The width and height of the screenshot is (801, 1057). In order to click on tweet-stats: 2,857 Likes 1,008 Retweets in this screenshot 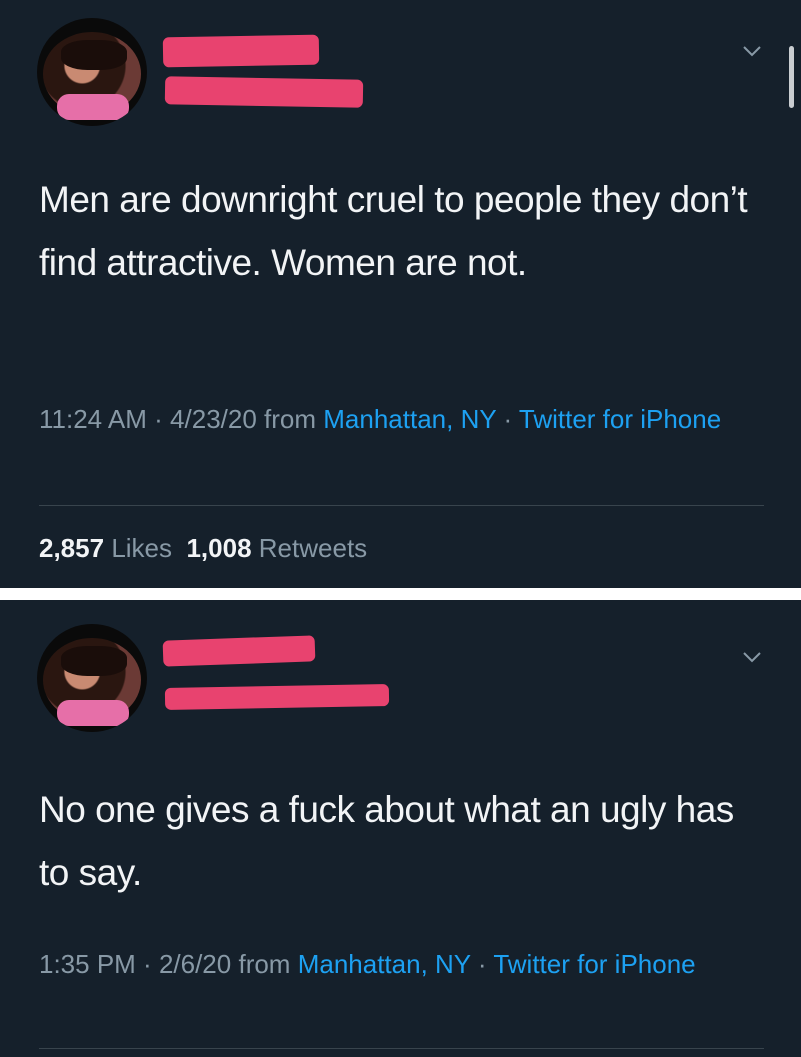, I will do `click(203, 548)`.